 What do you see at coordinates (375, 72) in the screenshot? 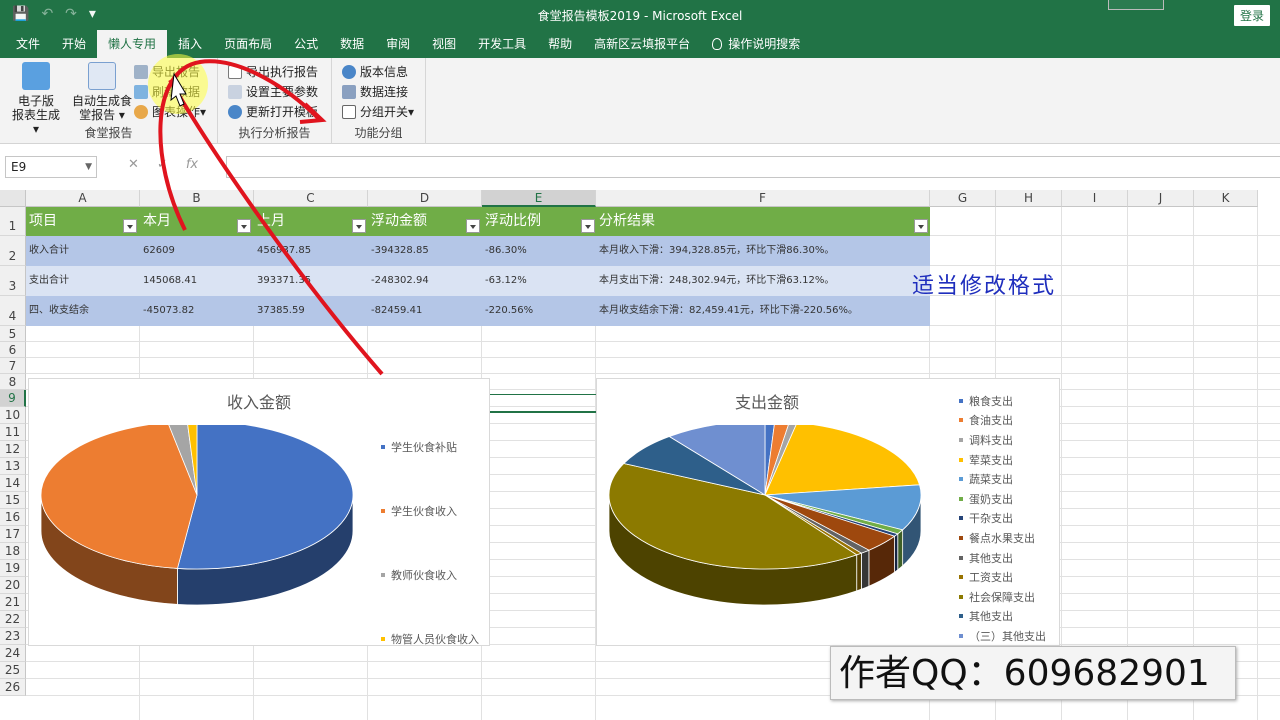
I see `version-info-button: 版本信息` at bounding box center [375, 72].